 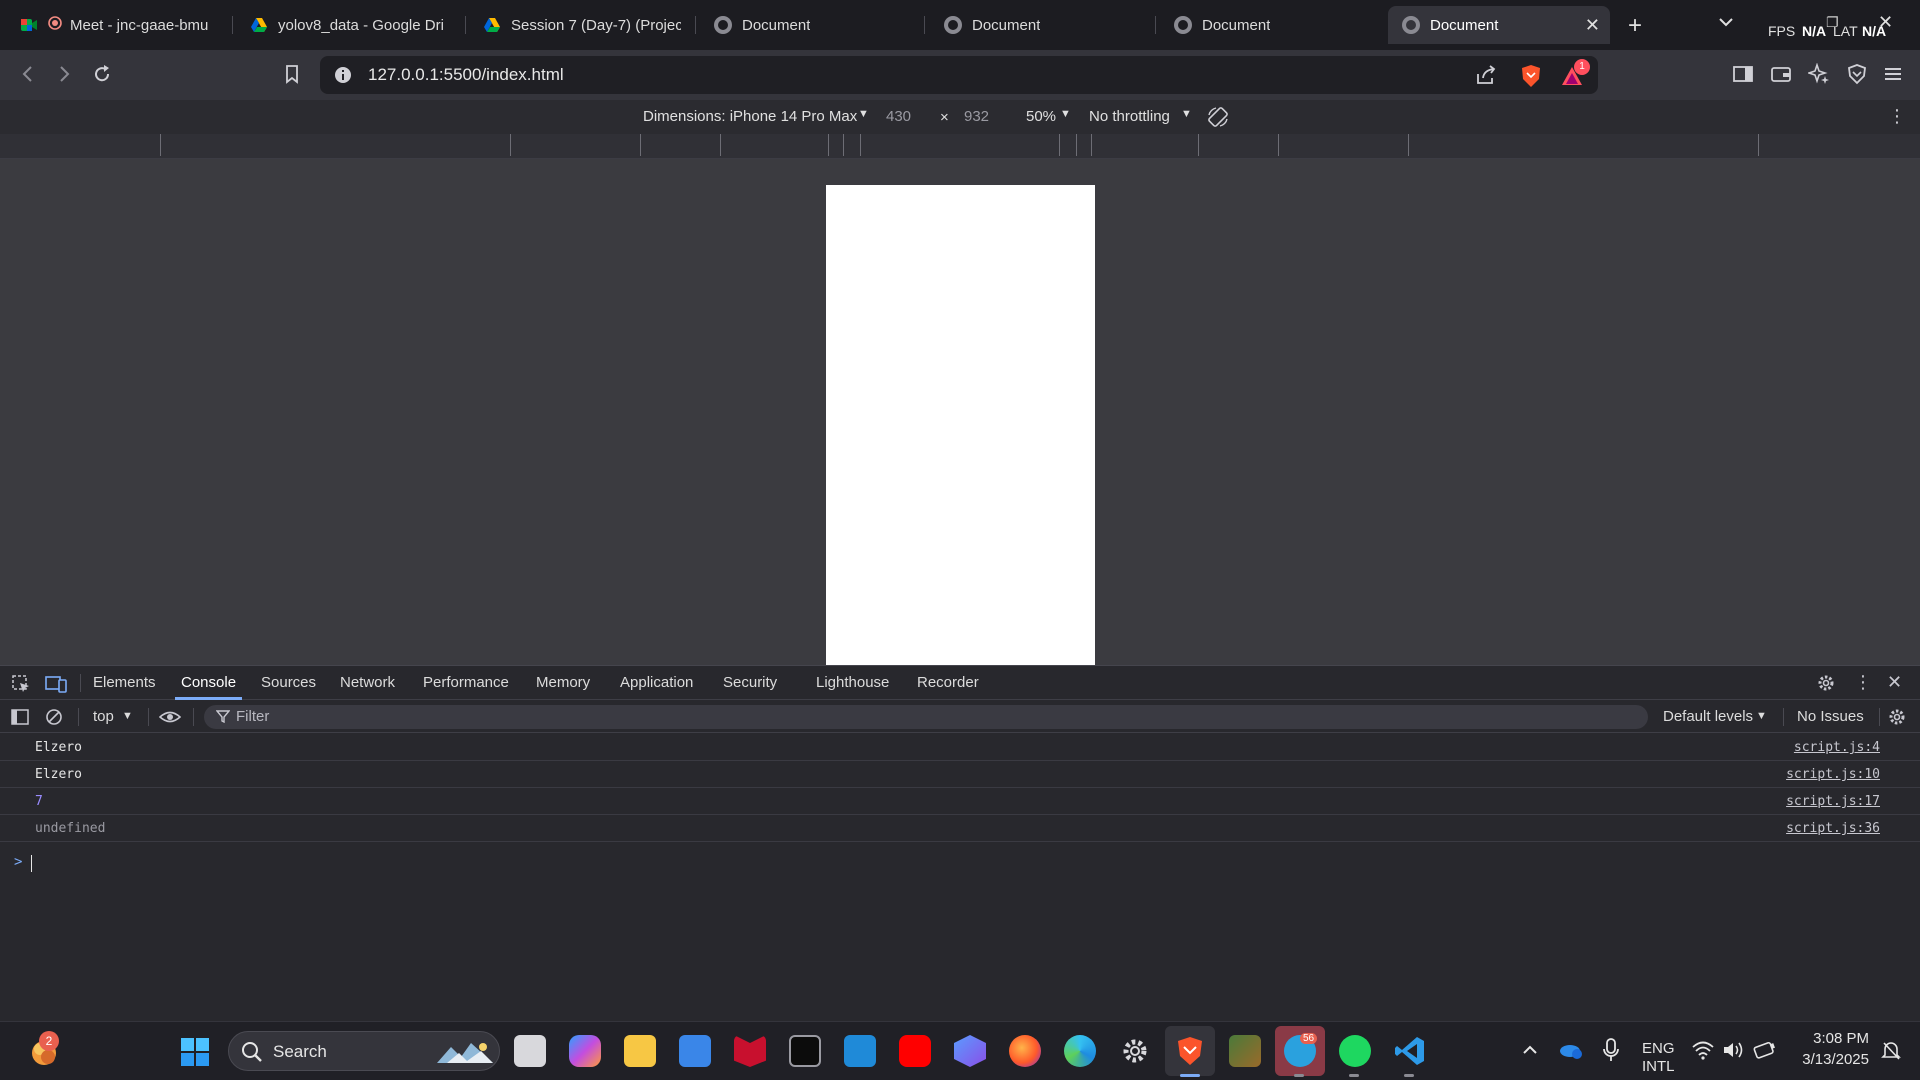 I want to click on battery-icon, so click(x=1765, y=1052).